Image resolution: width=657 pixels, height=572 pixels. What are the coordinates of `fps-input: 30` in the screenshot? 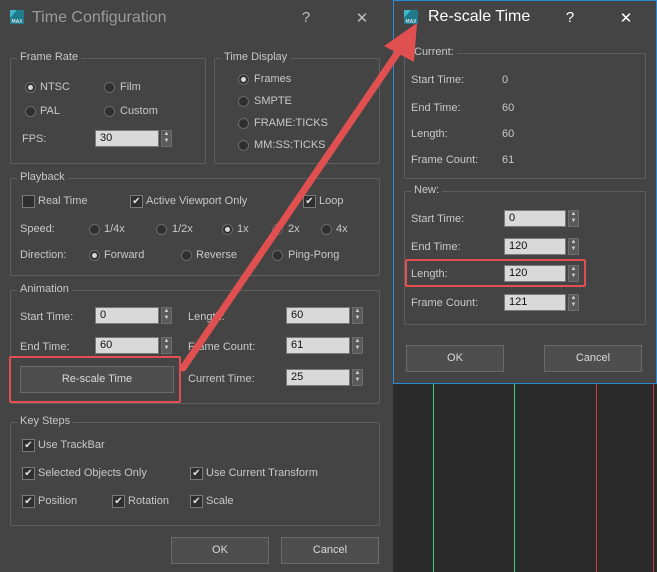 It's located at (127, 138).